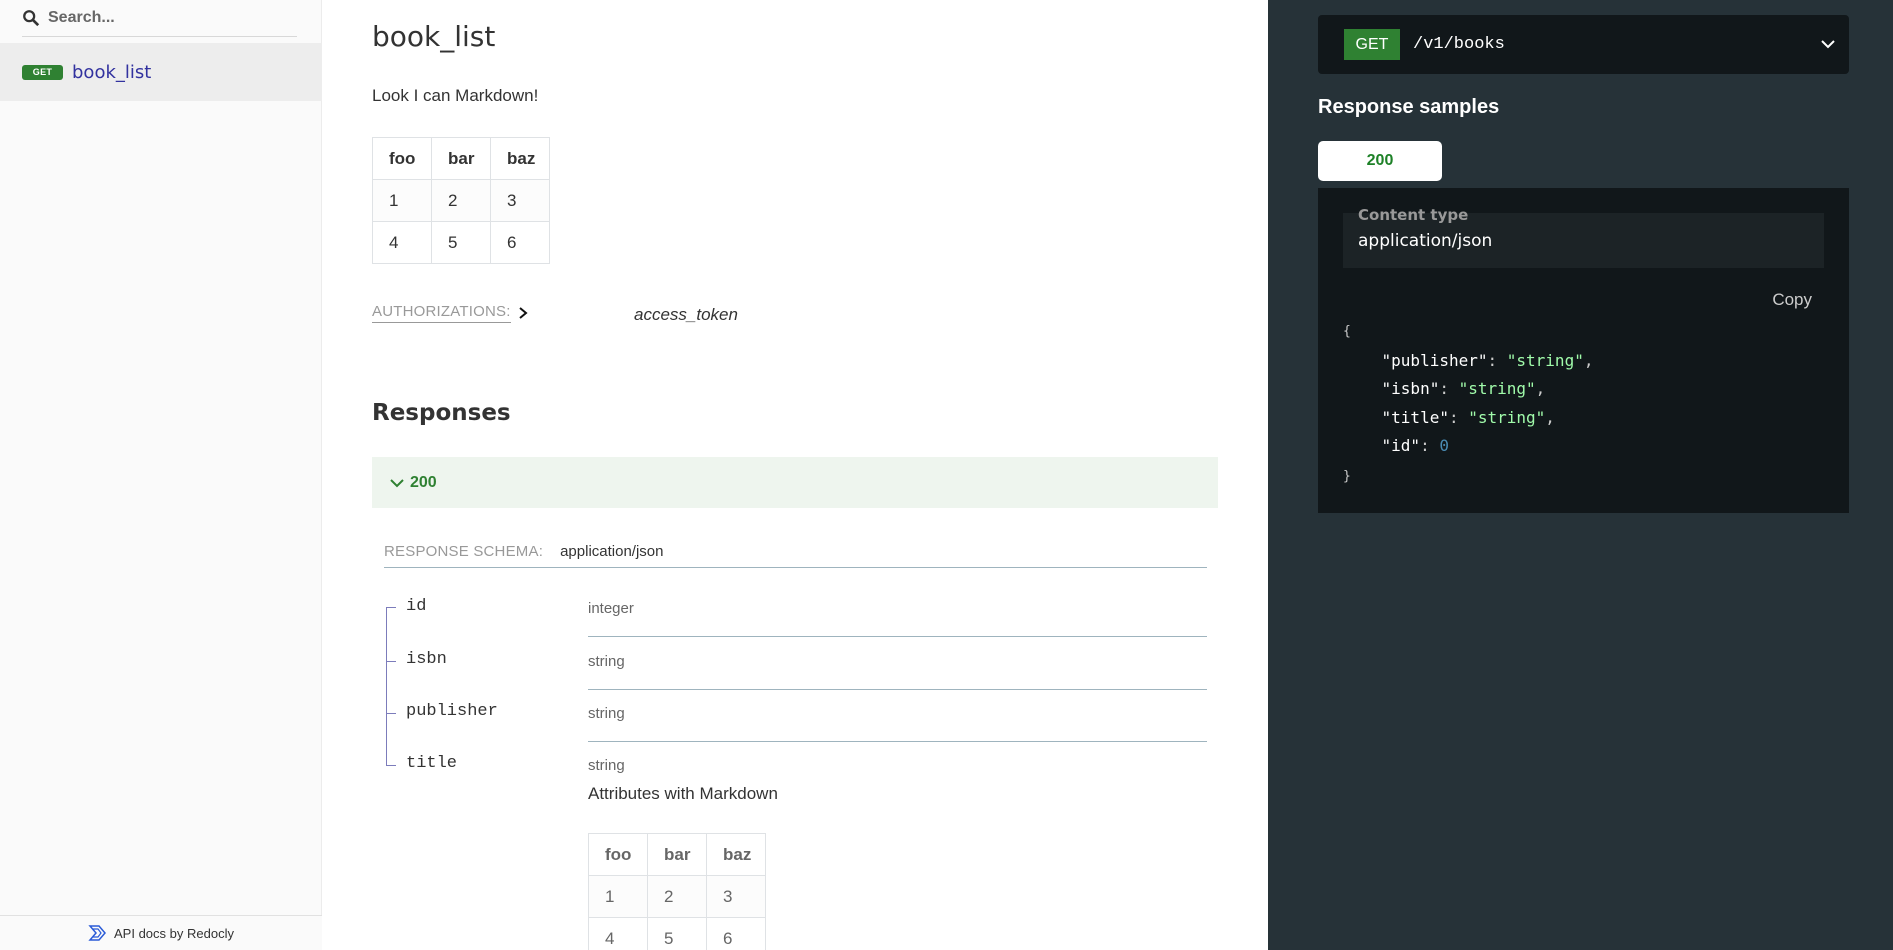  Describe the element at coordinates (1459, 44) in the screenshot. I see `endpoint-path: /v1/books` at that location.